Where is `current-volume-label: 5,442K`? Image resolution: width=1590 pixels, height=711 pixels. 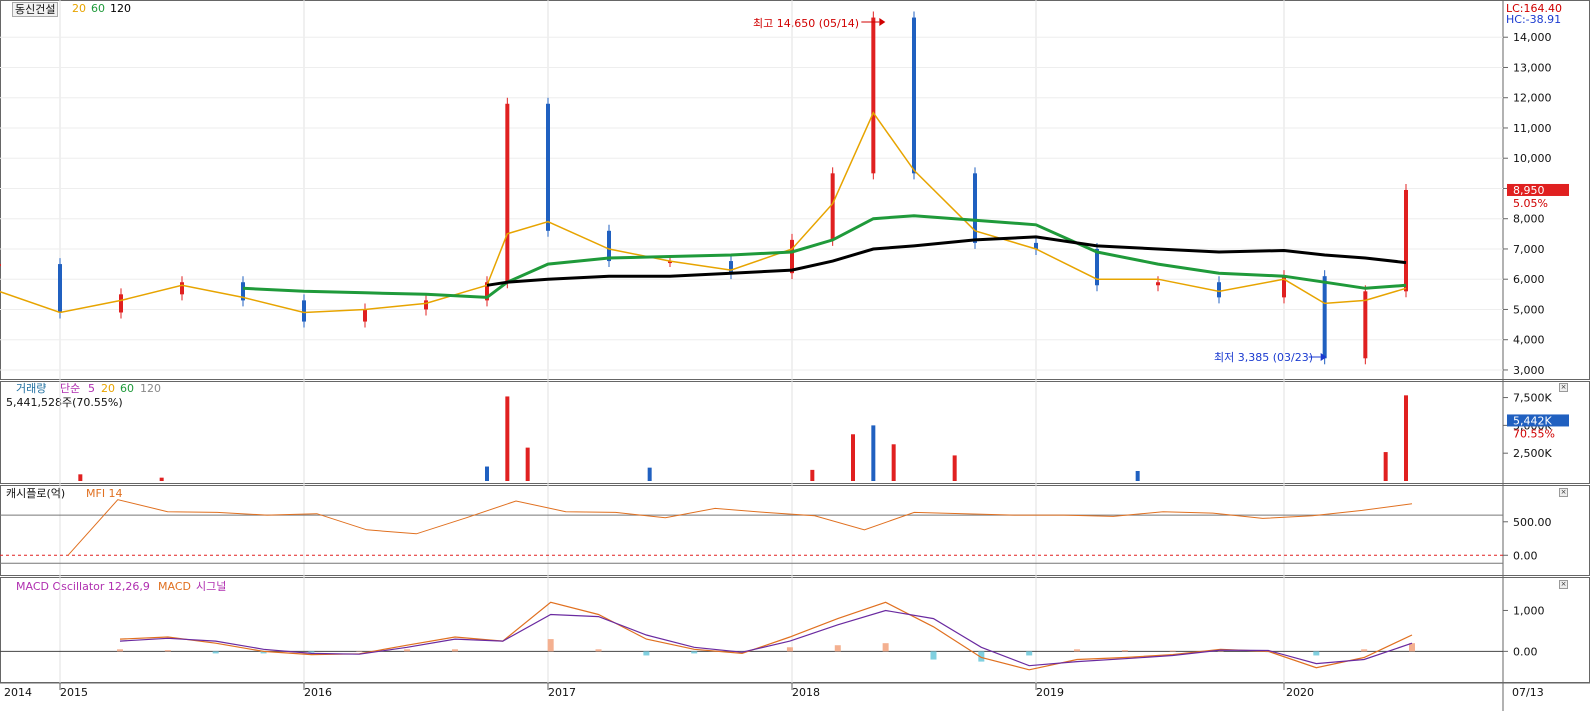 current-volume-label: 5,442K is located at coordinates (1532, 420).